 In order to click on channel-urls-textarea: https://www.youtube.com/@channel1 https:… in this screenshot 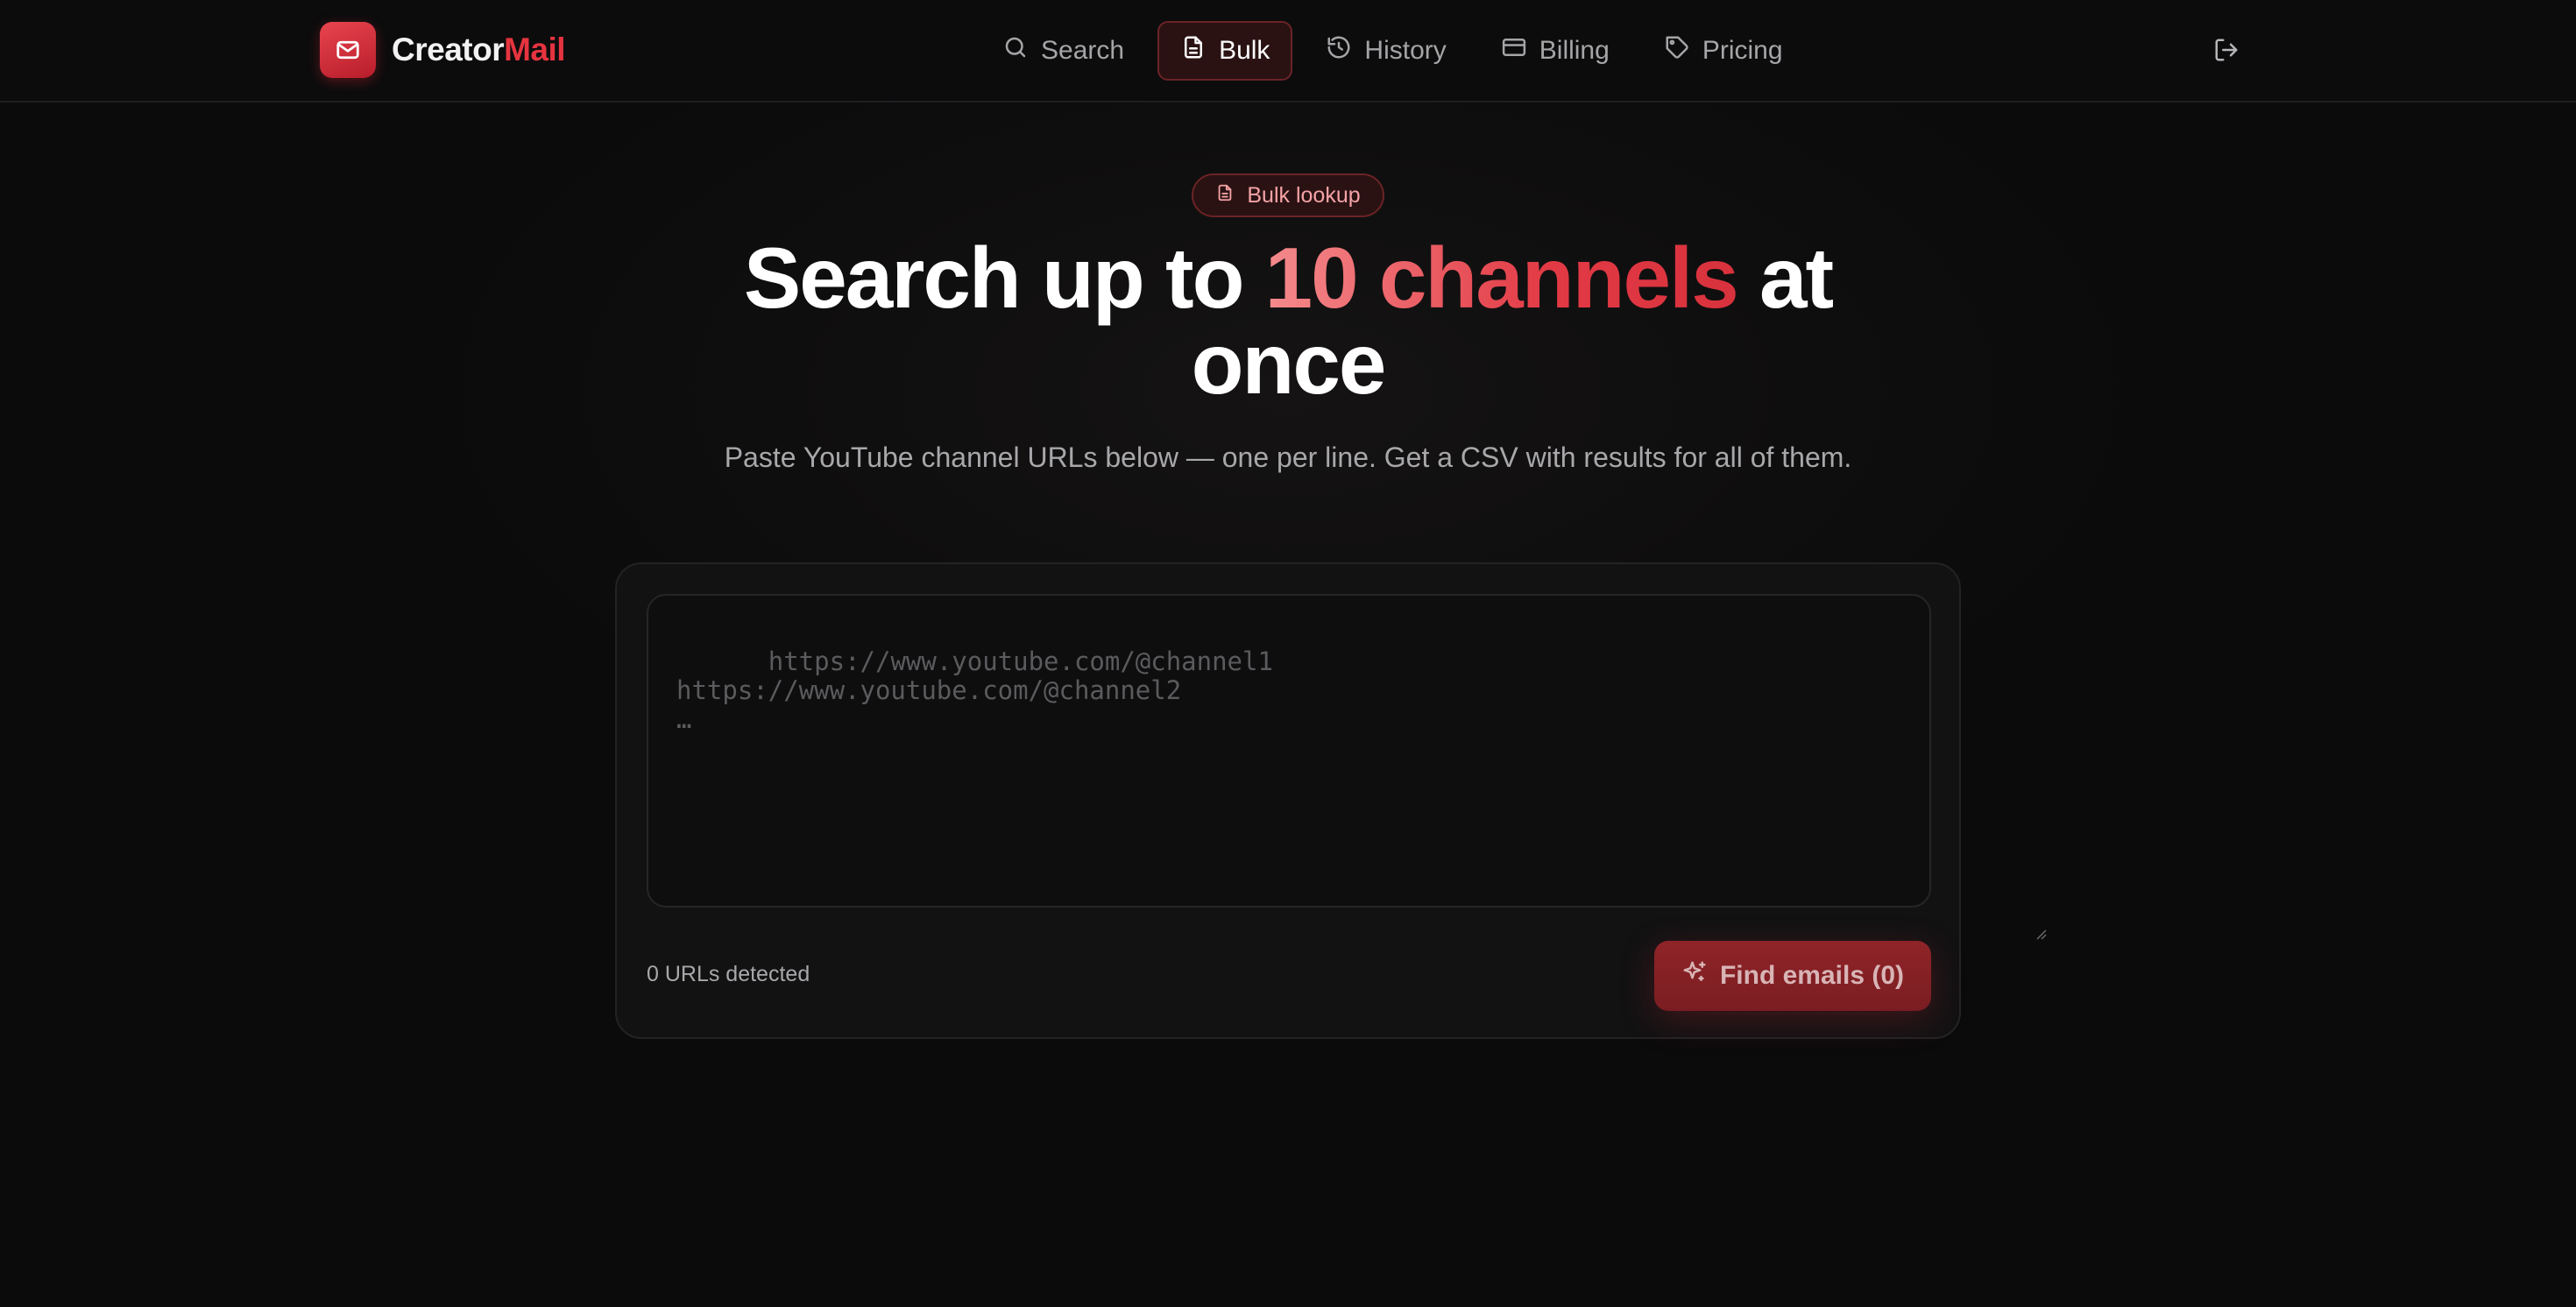, I will do `click(1347, 767)`.